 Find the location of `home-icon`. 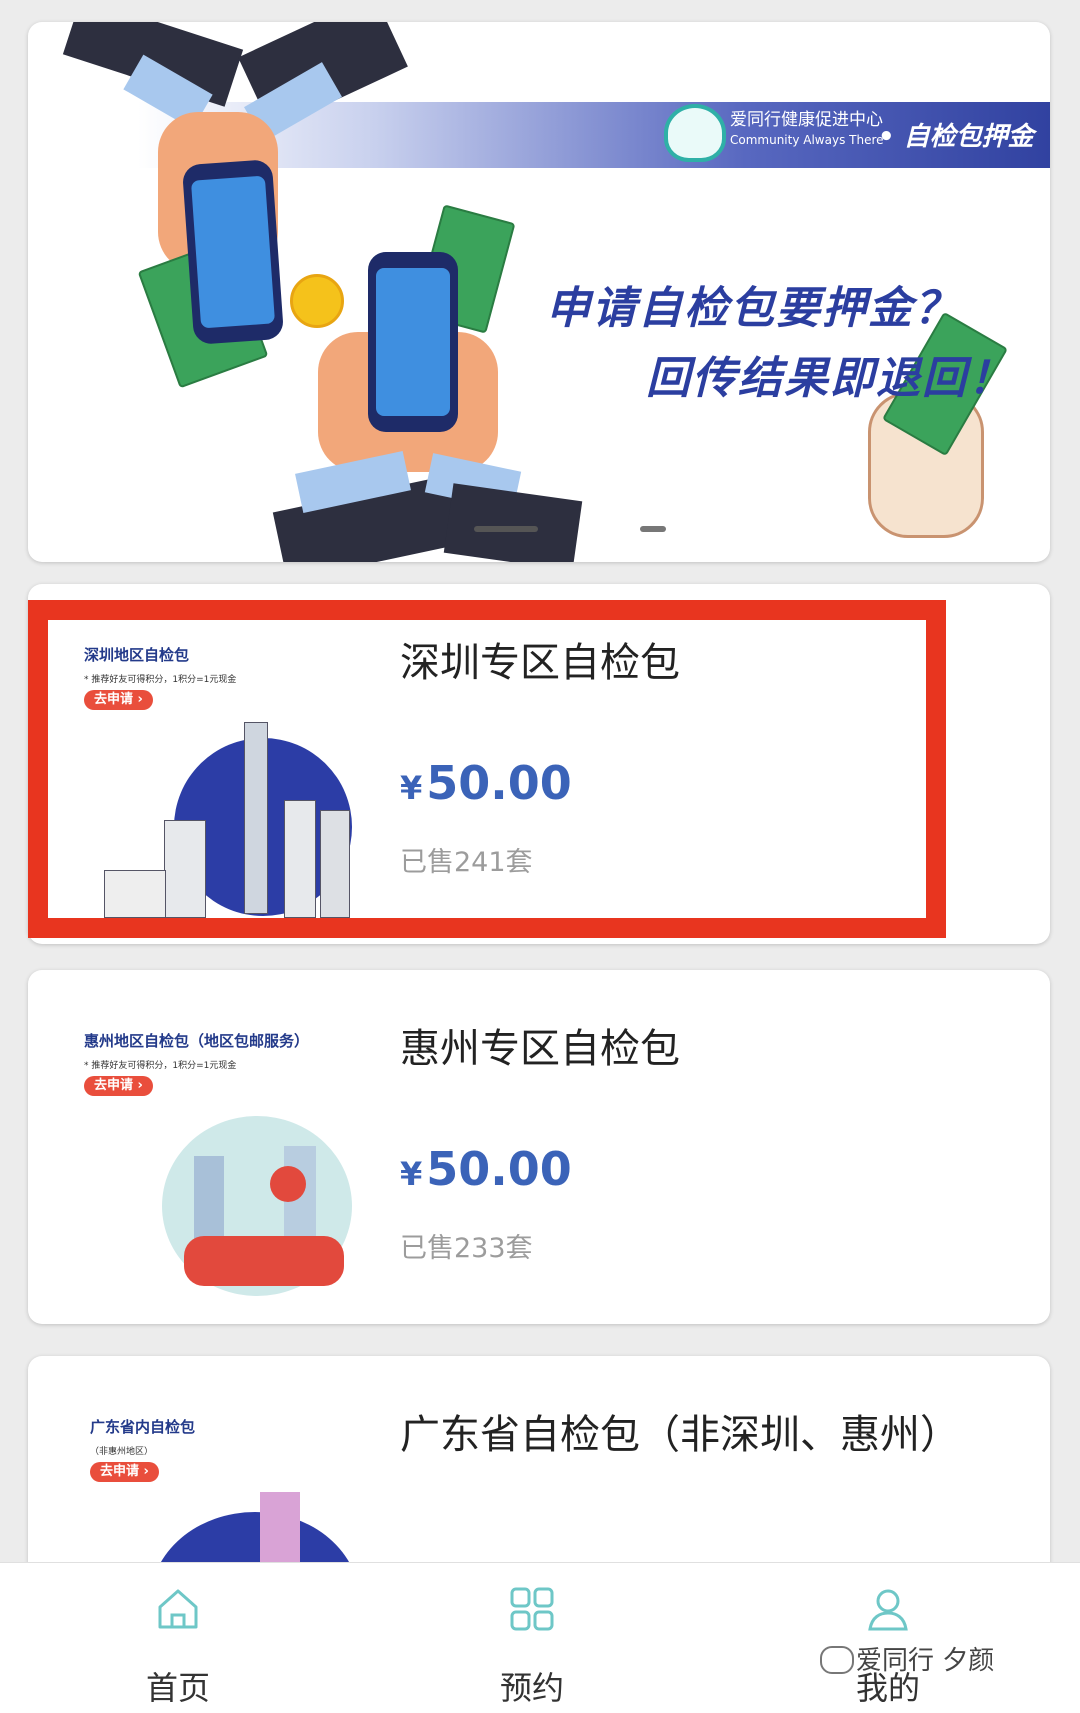

home-icon is located at coordinates (178, 1609).